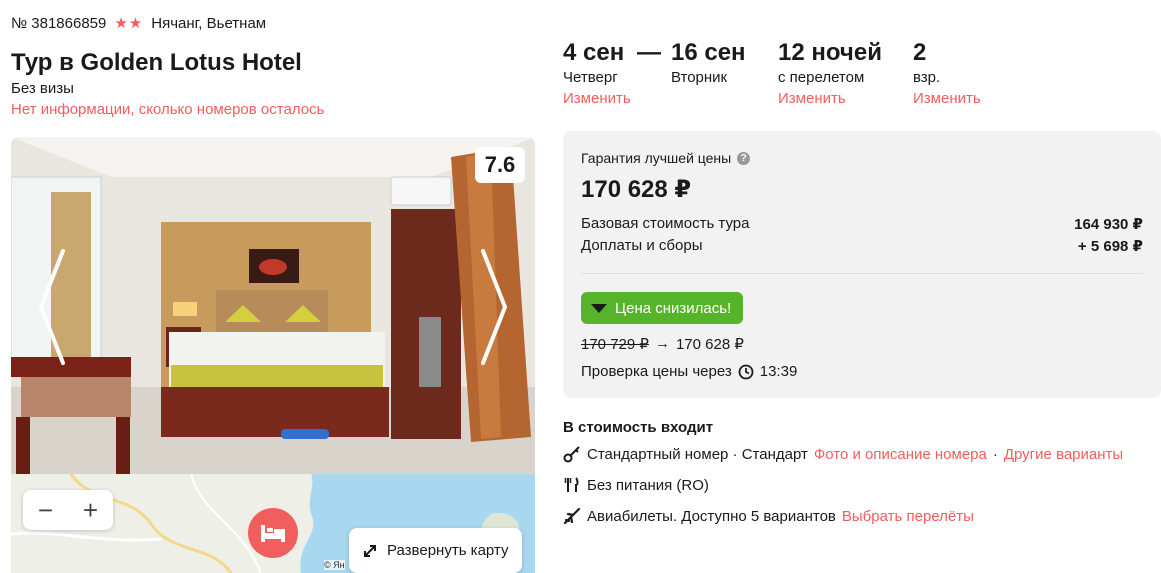  What do you see at coordinates (590, 77) in the screenshot?
I see `start-weekday: Четверг` at bounding box center [590, 77].